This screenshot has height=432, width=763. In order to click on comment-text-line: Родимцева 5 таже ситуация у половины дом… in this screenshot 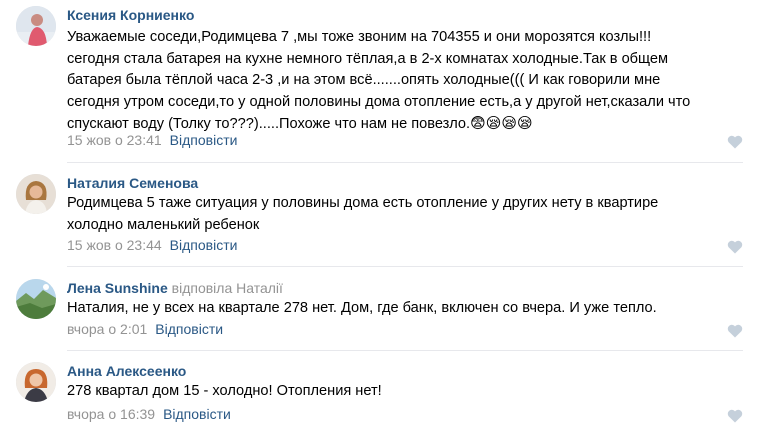, I will do `click(363, 203)`.